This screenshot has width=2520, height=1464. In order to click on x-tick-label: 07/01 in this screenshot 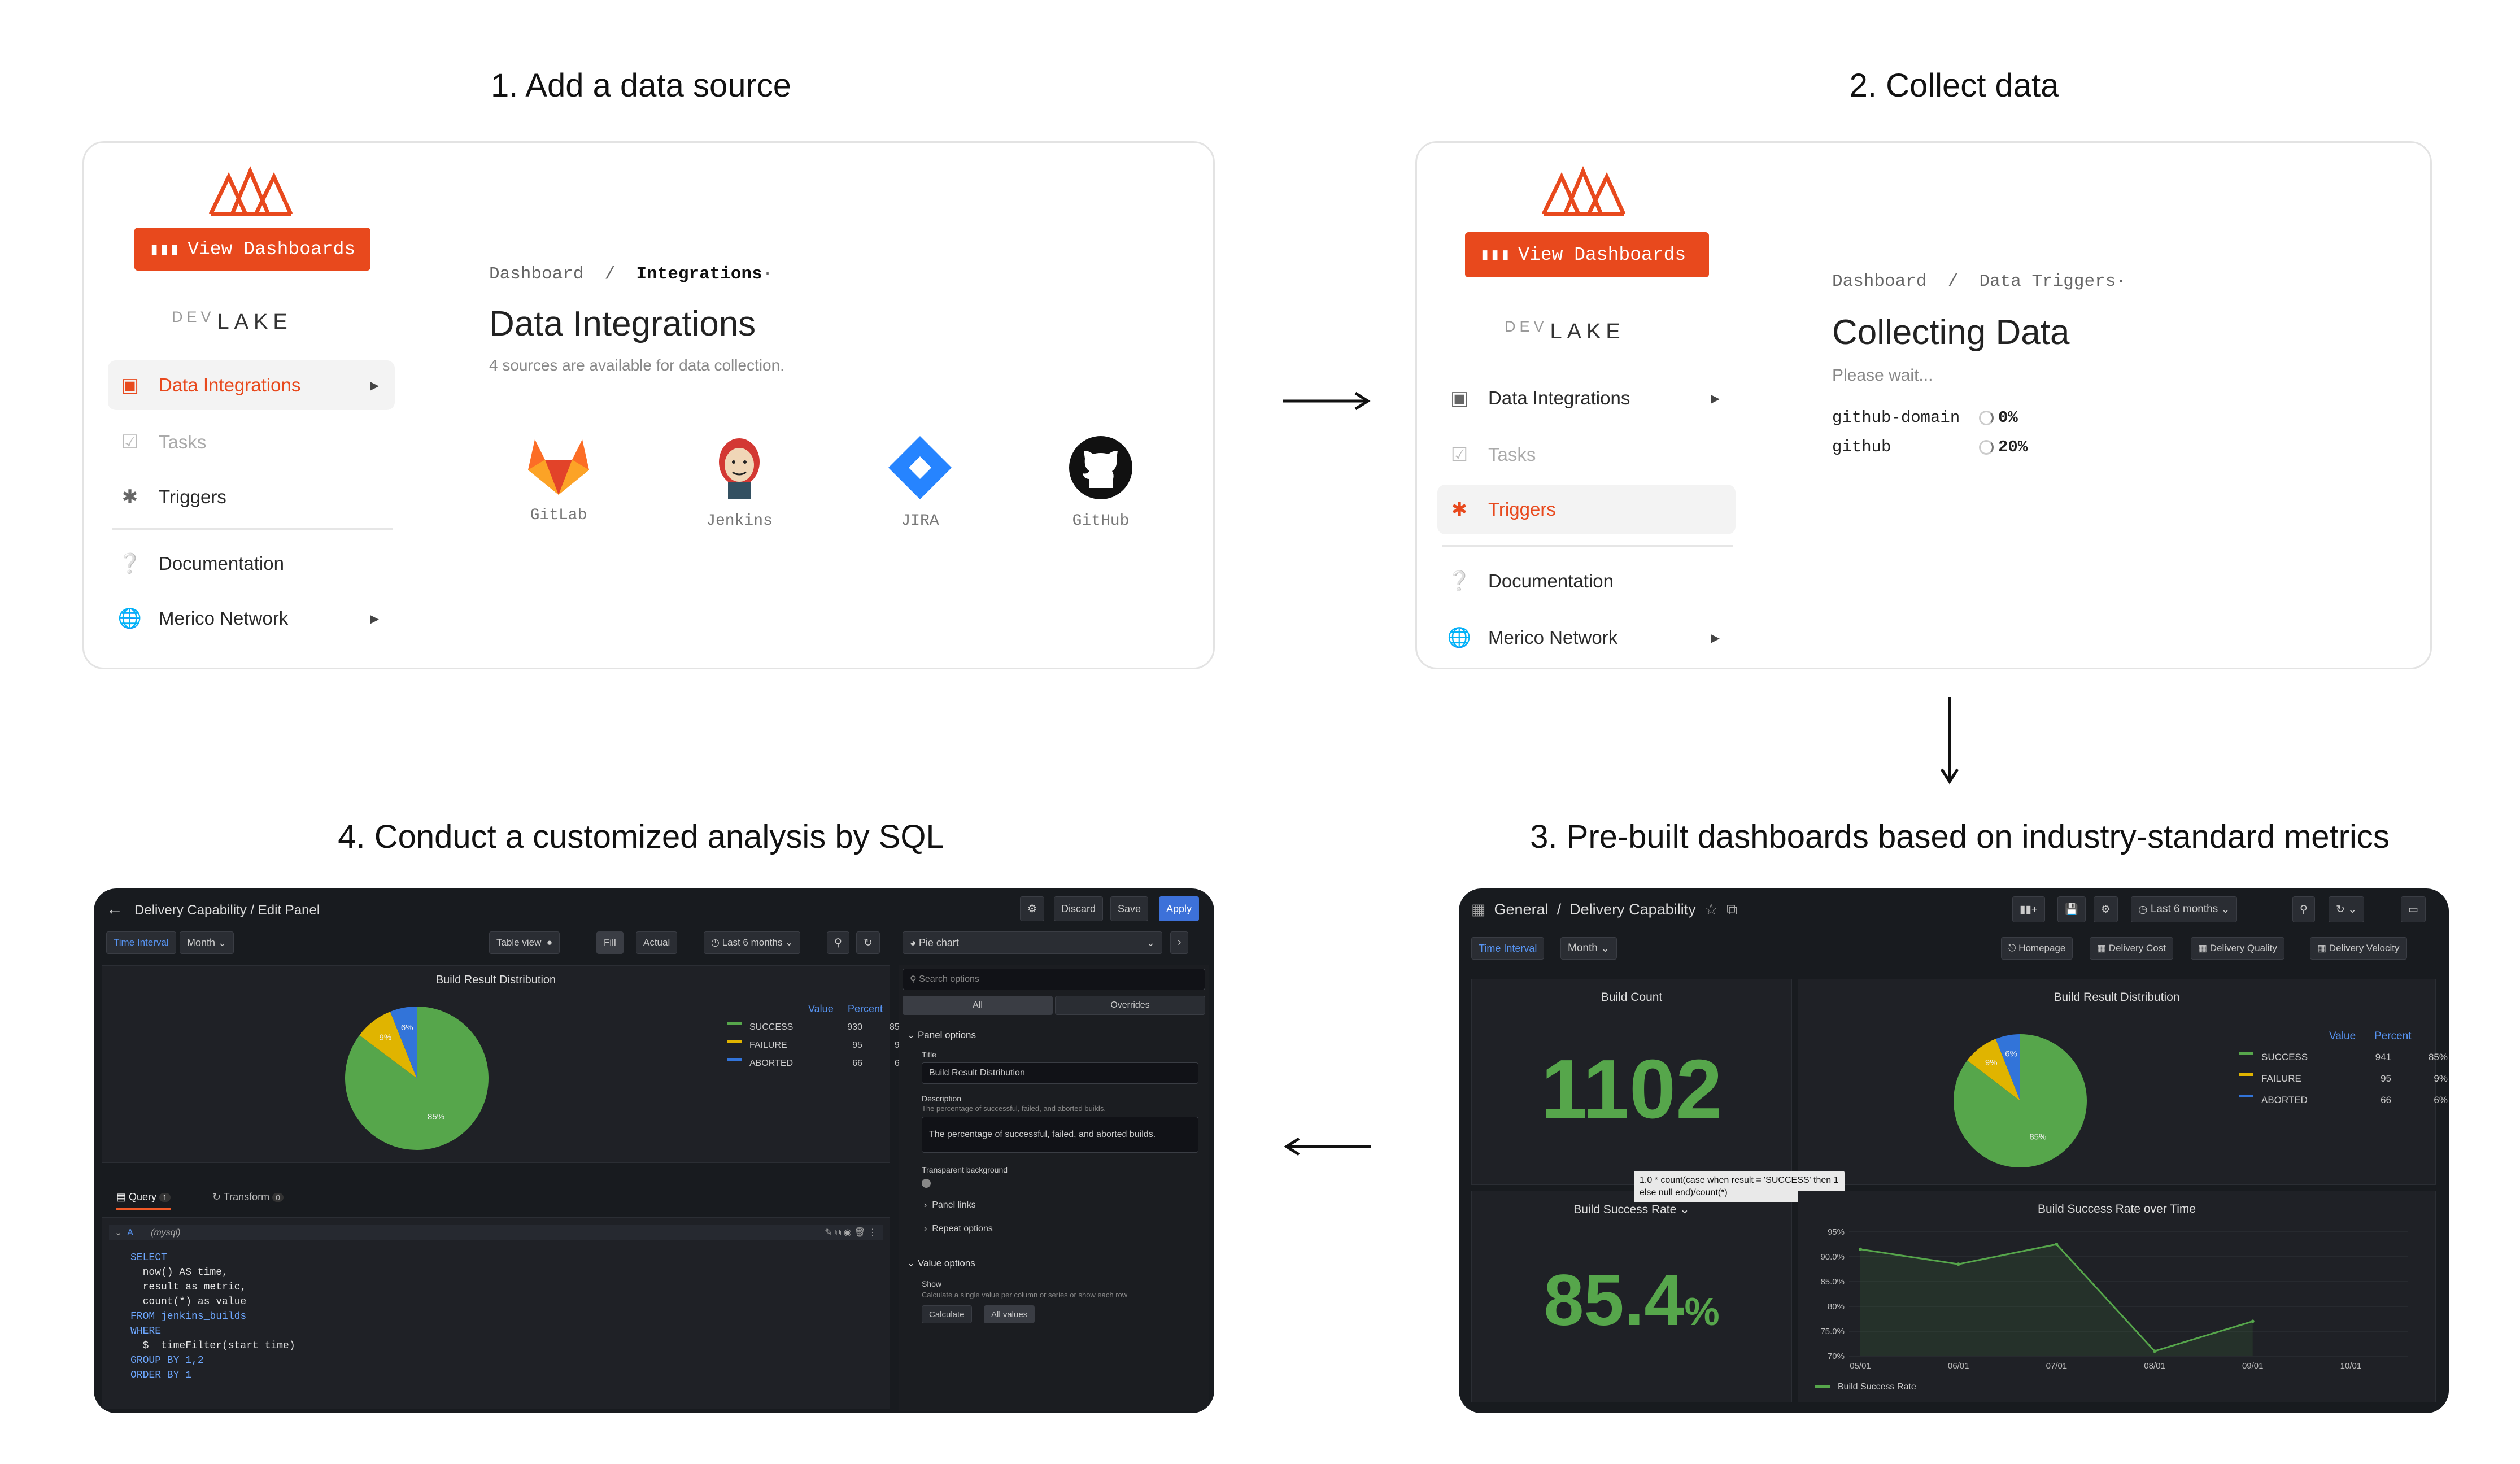, I will do `click(2057, 1366)`.